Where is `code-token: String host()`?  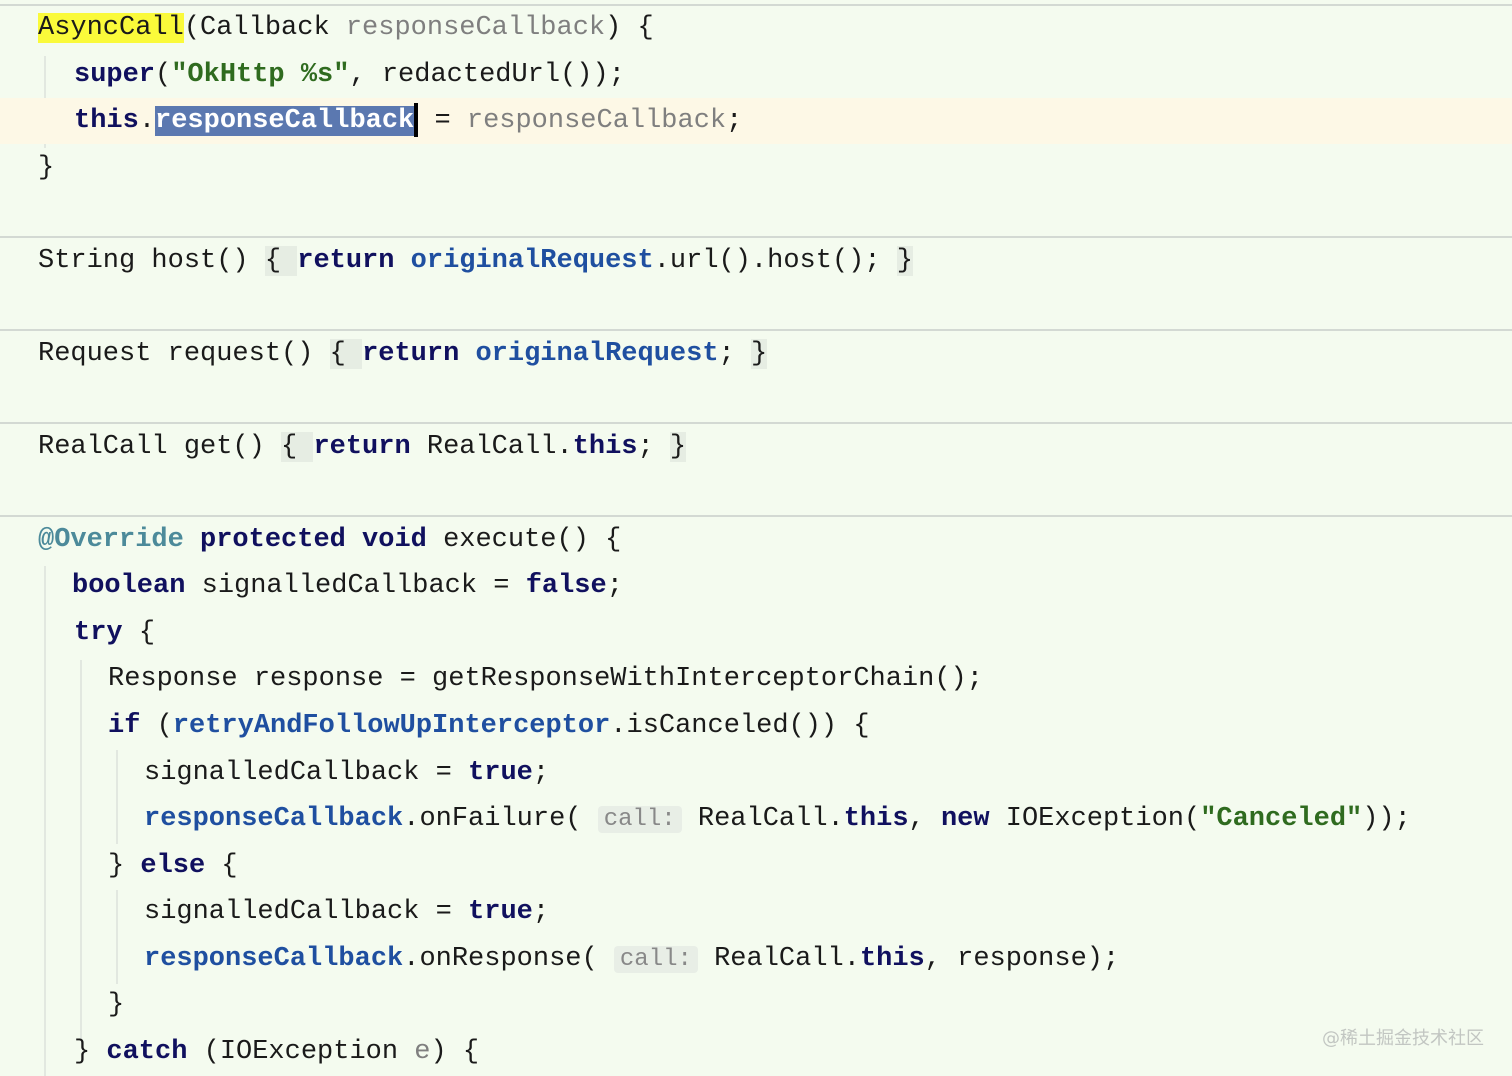
code-token: String host() is located at coordinates (151, 261).